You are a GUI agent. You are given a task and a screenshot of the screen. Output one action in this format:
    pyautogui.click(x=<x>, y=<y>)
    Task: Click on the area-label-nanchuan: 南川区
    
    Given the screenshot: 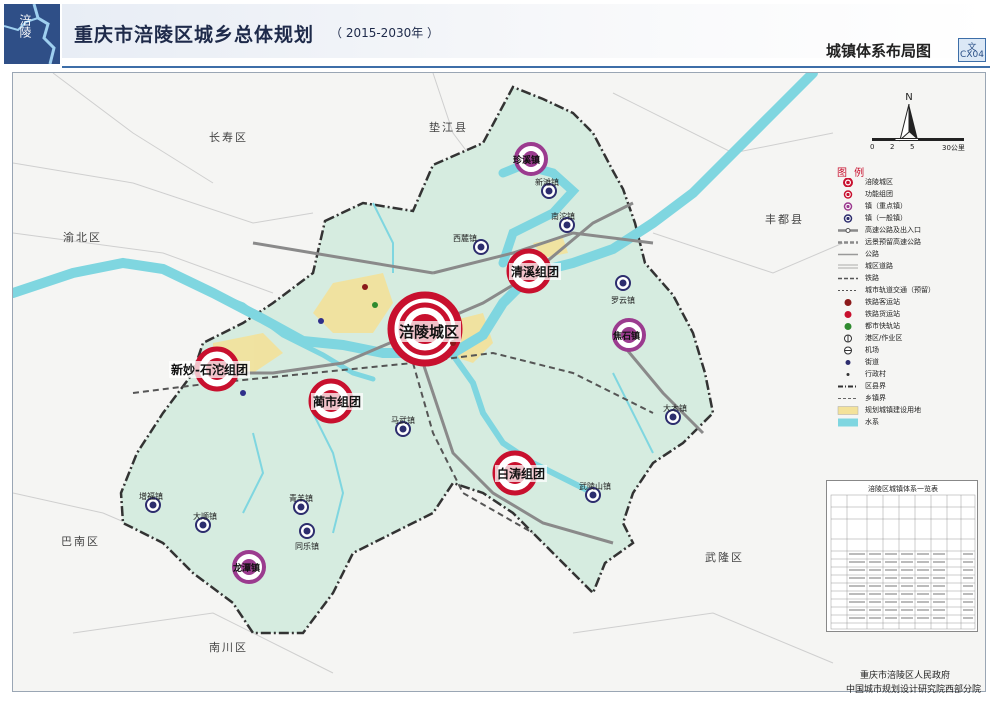 What is the action you would take?
    pyautogui.click(x=228, y=647)
    